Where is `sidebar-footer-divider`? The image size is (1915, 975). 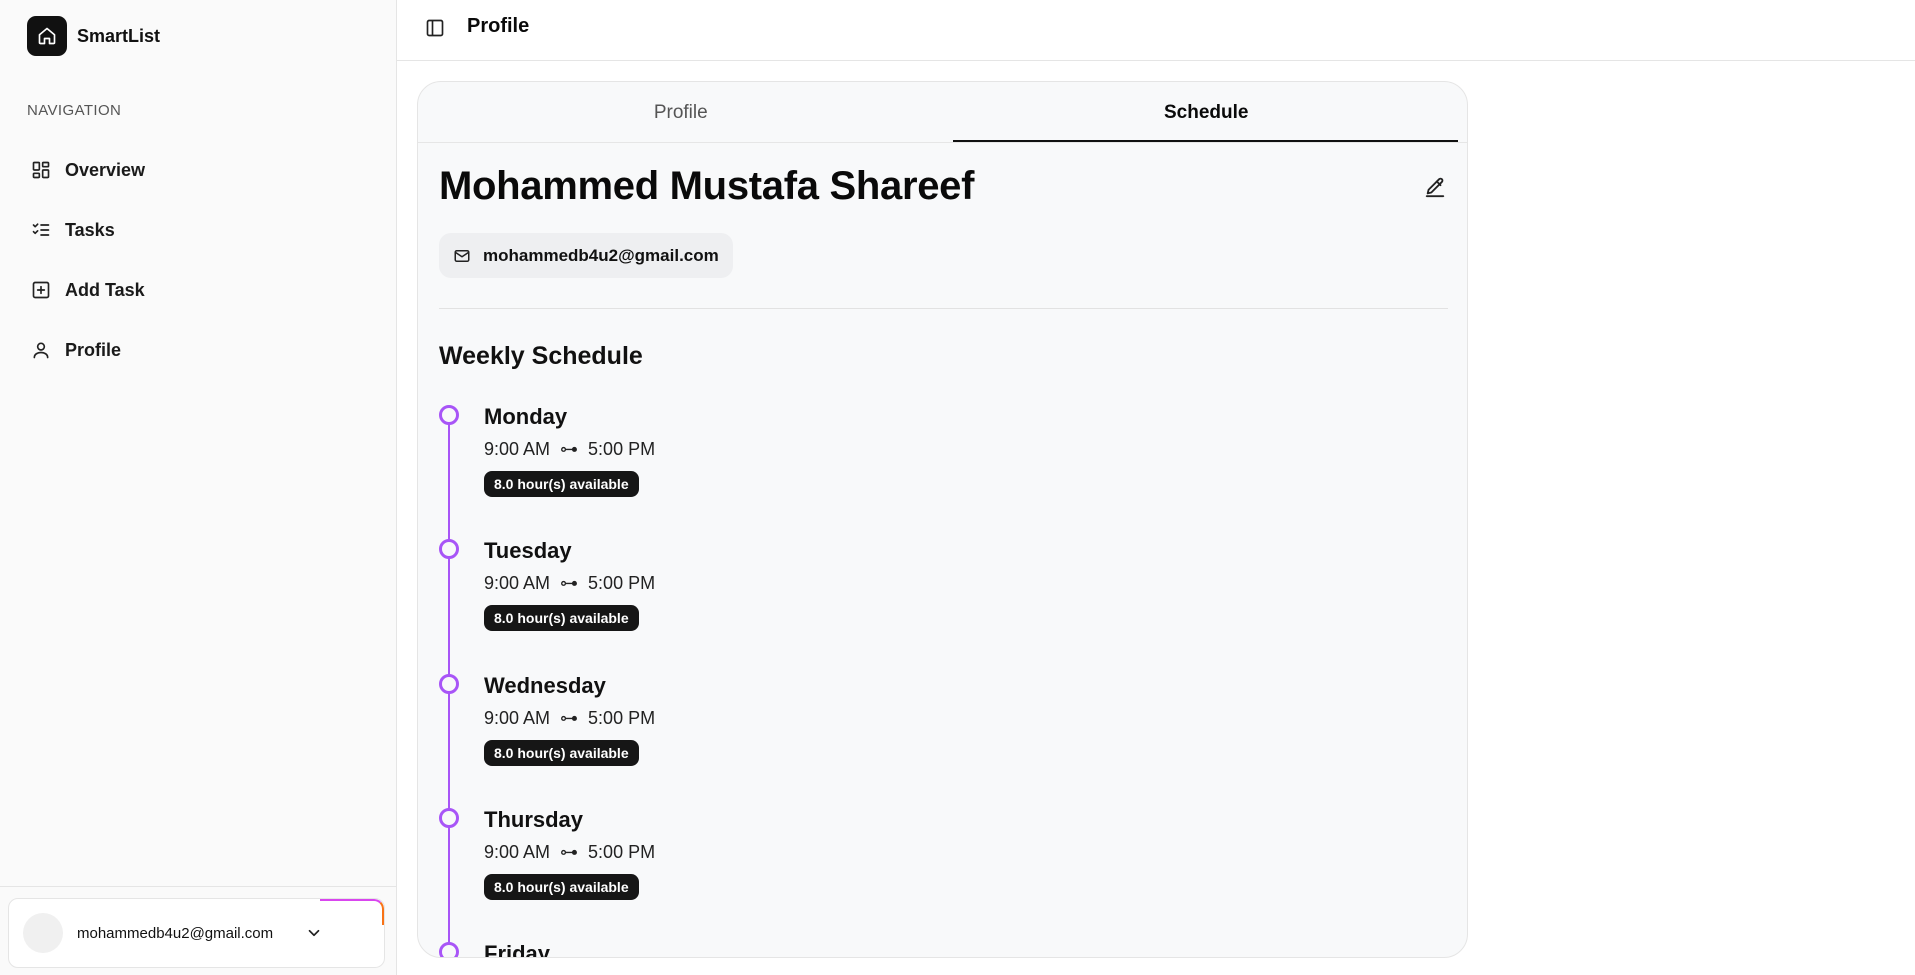 sidebar-footer-divider is located at coordinates (198, 886).